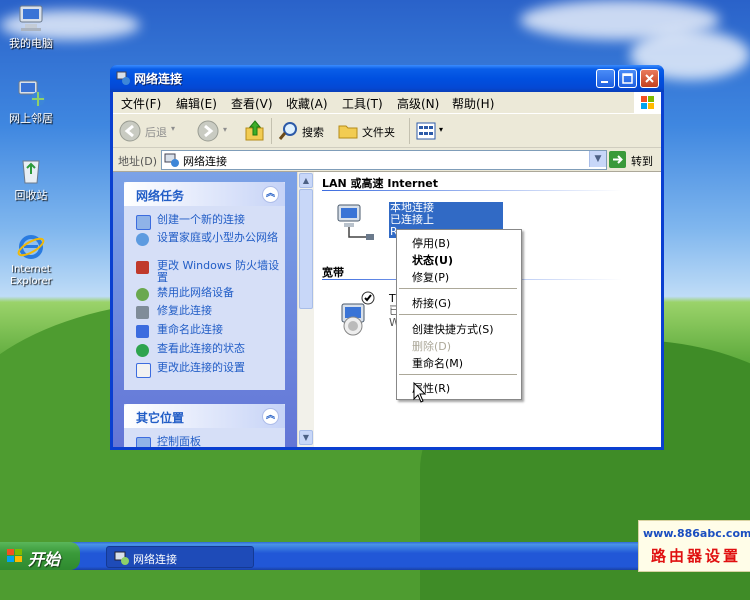 This screenshot has height=600, width=750. What do you see at coordinates (130, 131) in the screenshot?
I see `back-arrow-icon` at bounding box center [130, 131].